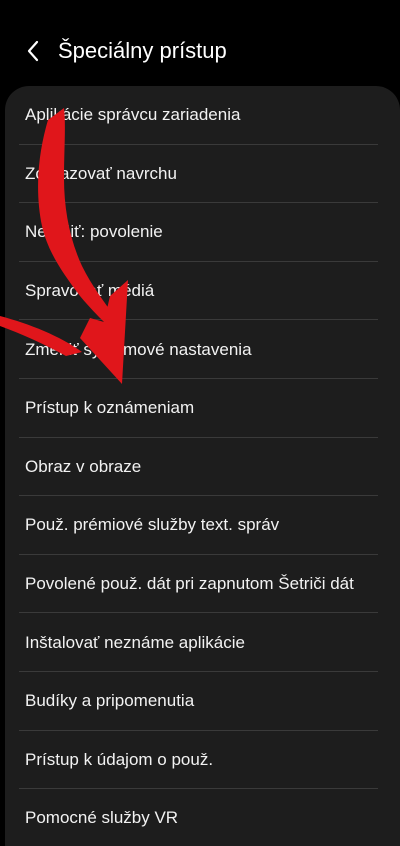  I want to click on list-item-modify-system-settings: Zmeniť systémové nastavenia, so click(202, 349).